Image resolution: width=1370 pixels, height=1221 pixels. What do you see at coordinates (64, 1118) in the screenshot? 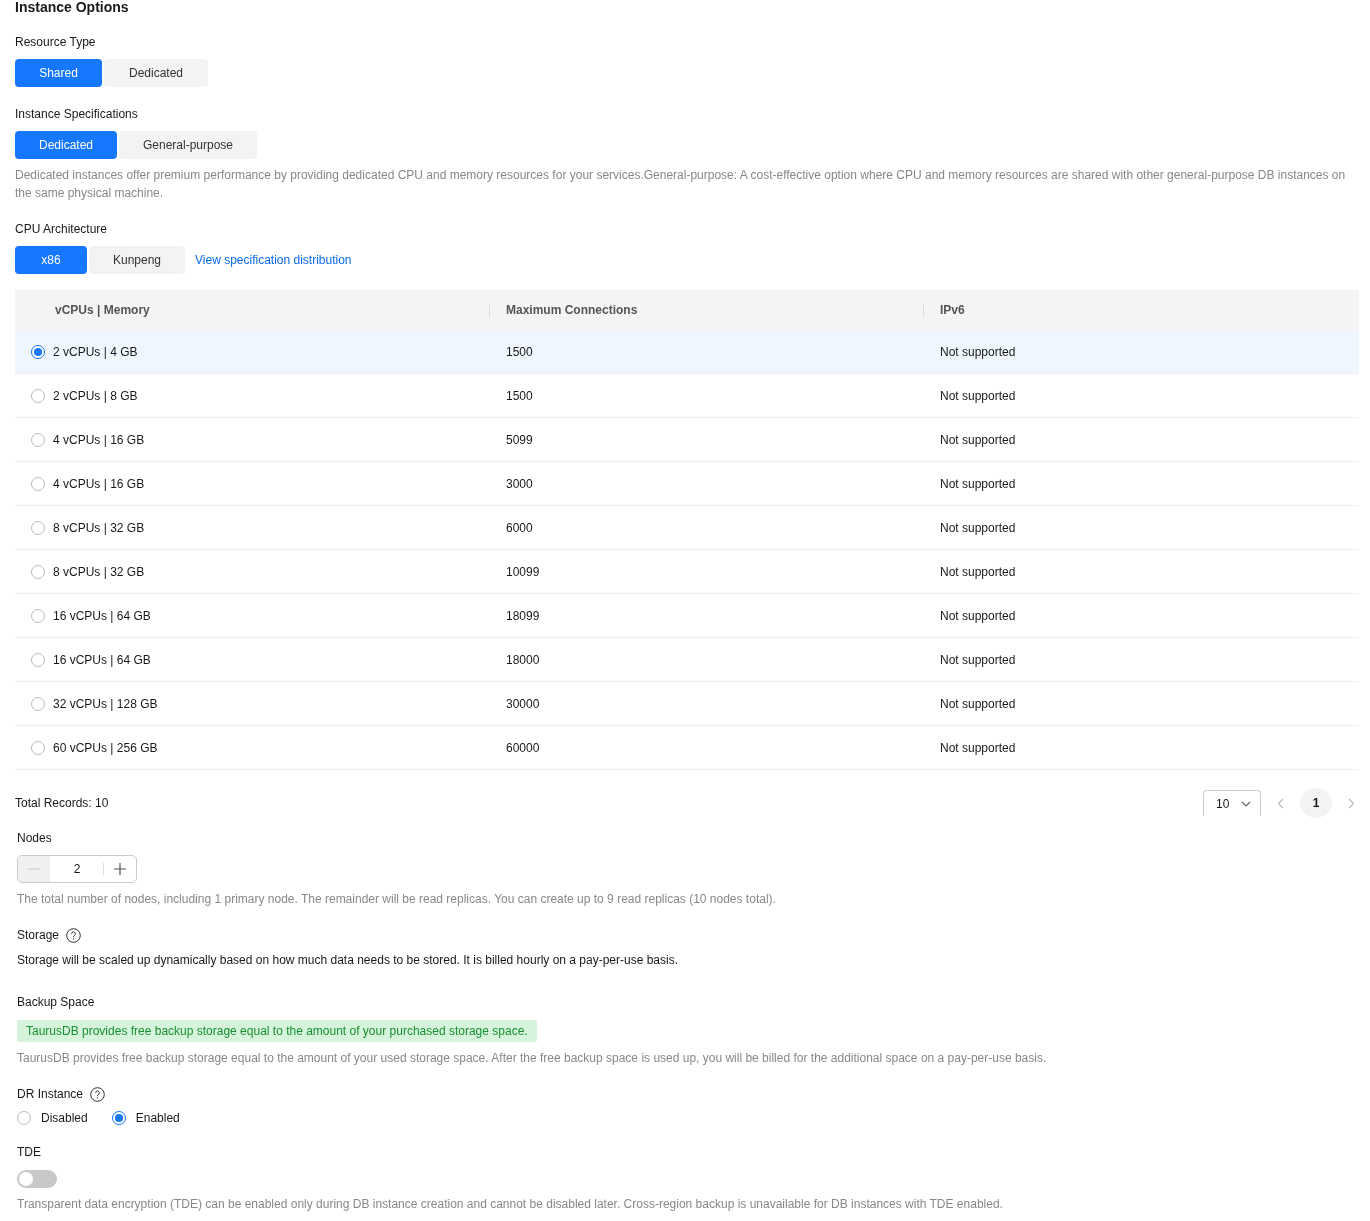
I see `radio-label: Disabled` at bounding box center [64, 1118].